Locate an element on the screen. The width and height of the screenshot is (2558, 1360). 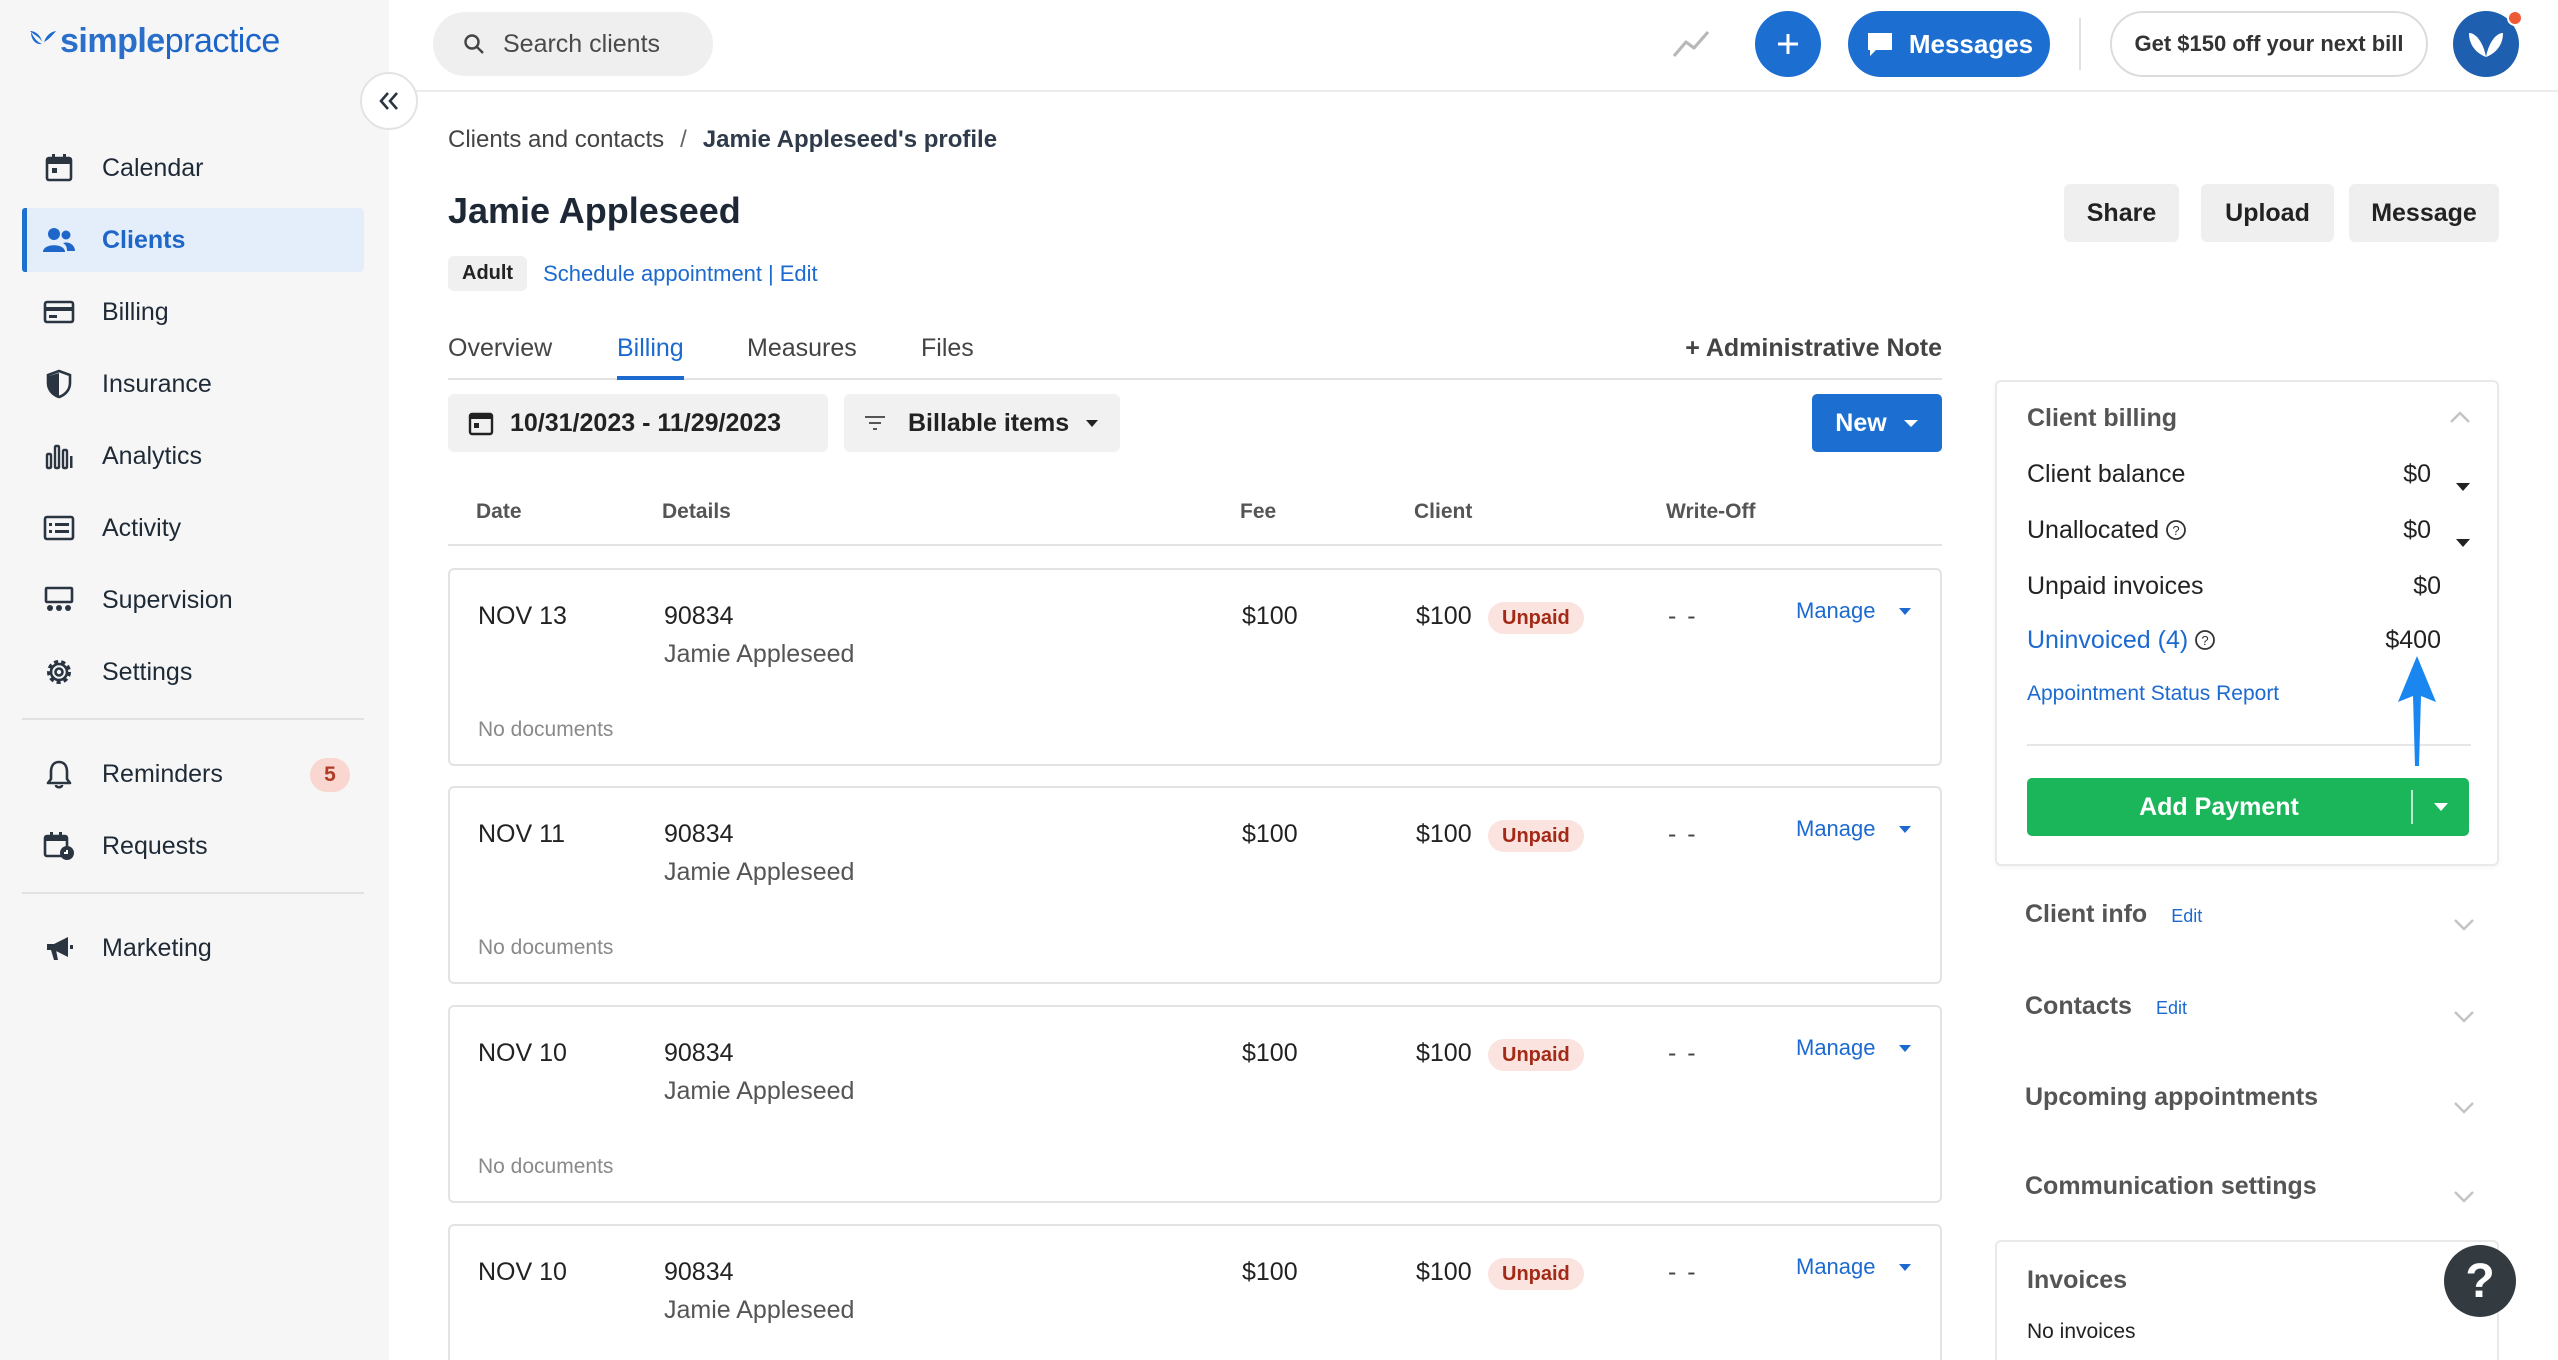
list-icon is located at coordinates (59, 528).